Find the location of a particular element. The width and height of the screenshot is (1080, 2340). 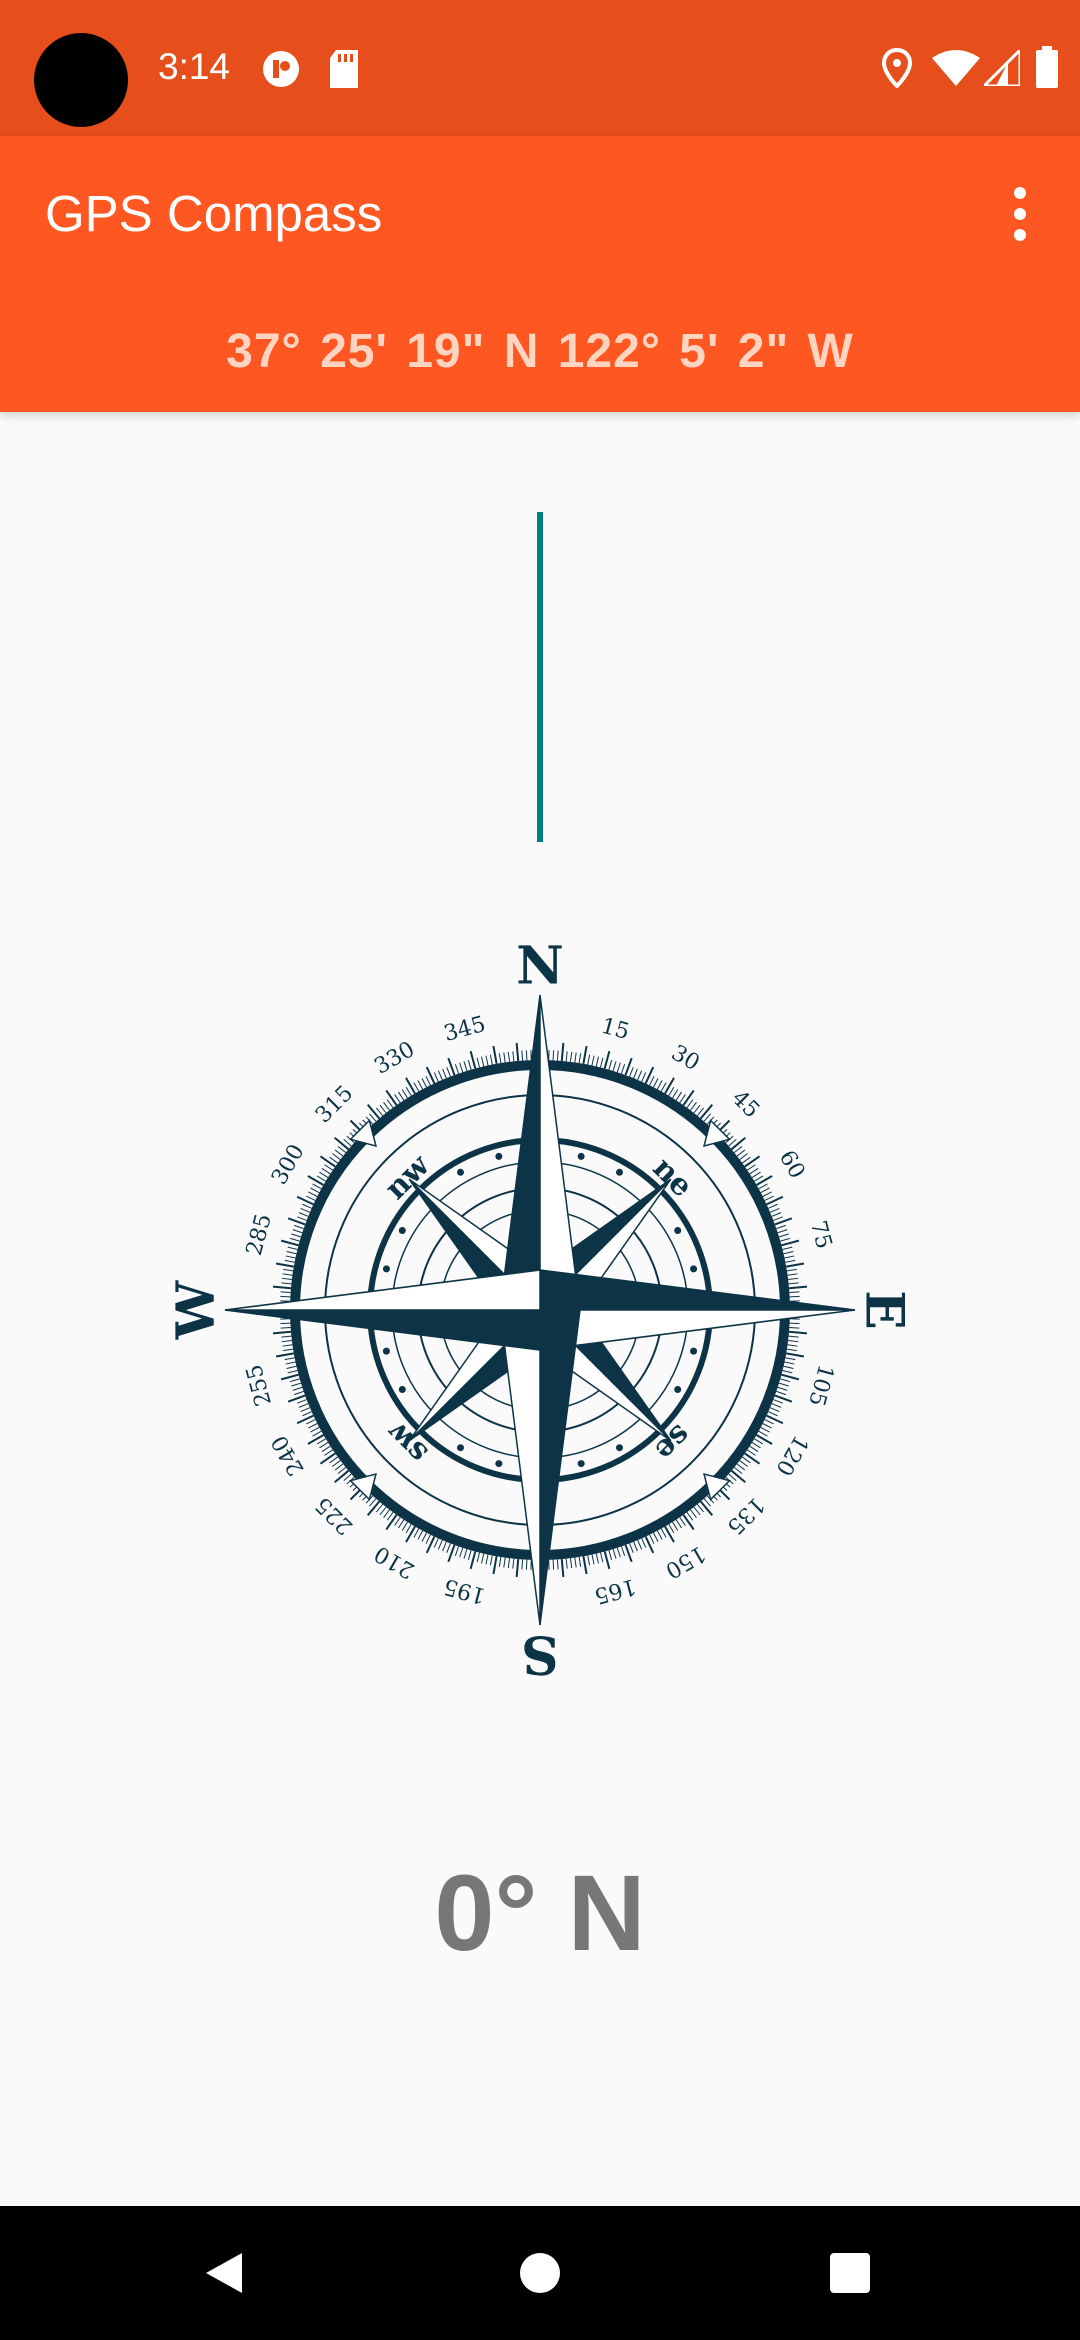

notification-icon is located at coordinates (281, 69).